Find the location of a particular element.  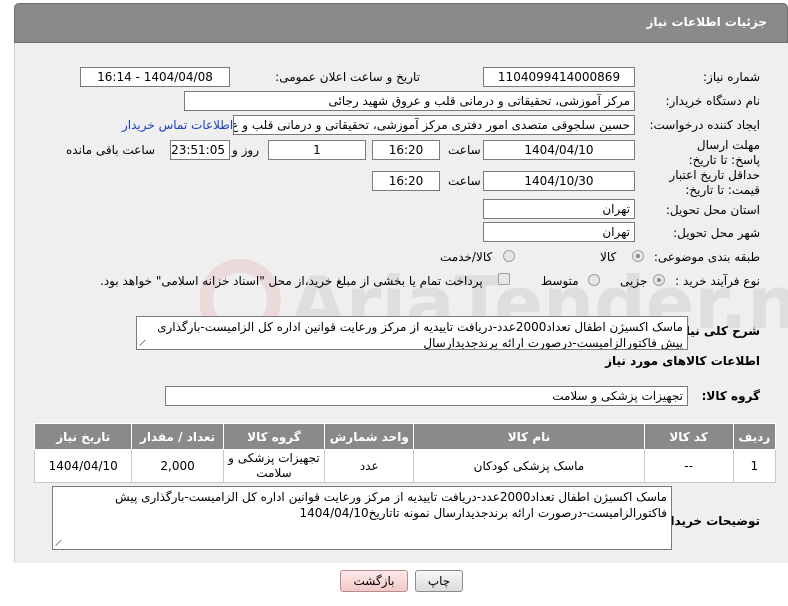

category-goods-service-label: کالا/خدمت is located at coordinates (466, 257).